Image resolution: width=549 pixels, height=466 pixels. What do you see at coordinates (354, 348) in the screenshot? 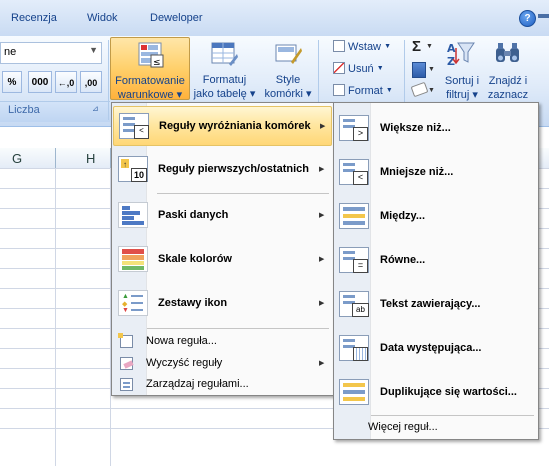
I see `date-occurring-icon` at bounding box center [354, 348].